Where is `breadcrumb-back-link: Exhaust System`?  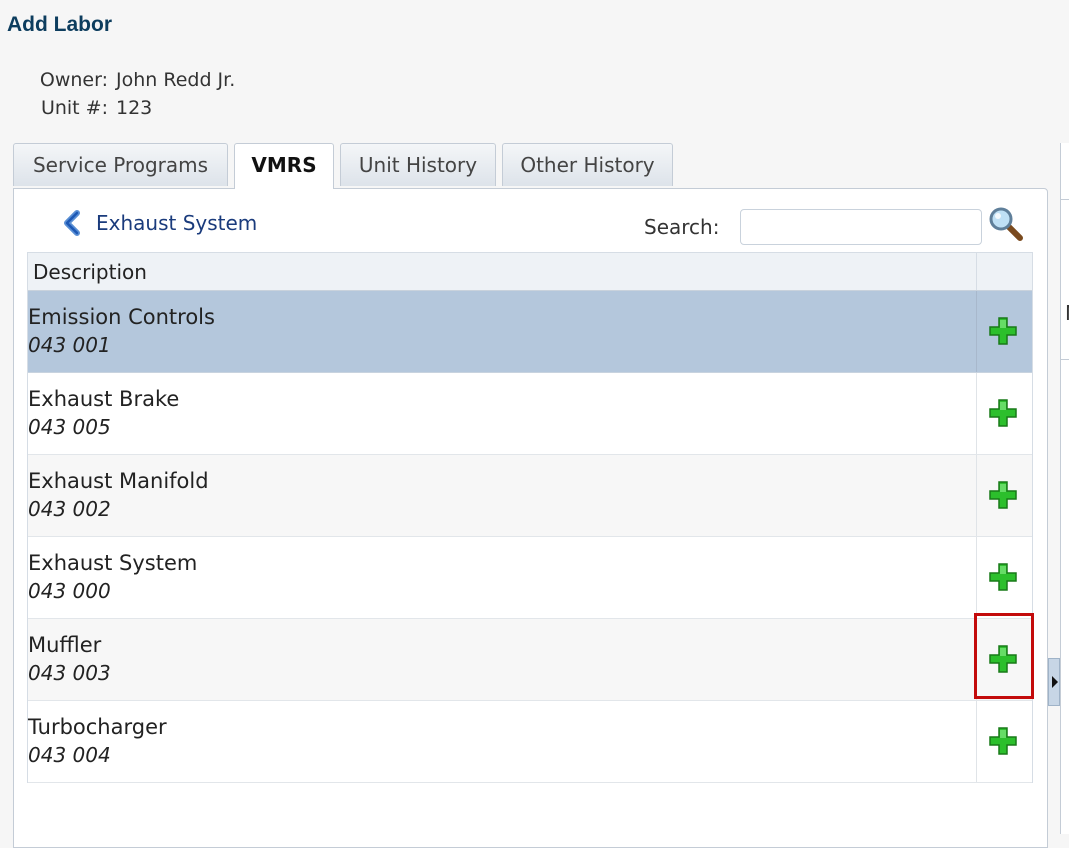 breadcrumb-back-link: Exhaust System is located at coordinates (158, 223).